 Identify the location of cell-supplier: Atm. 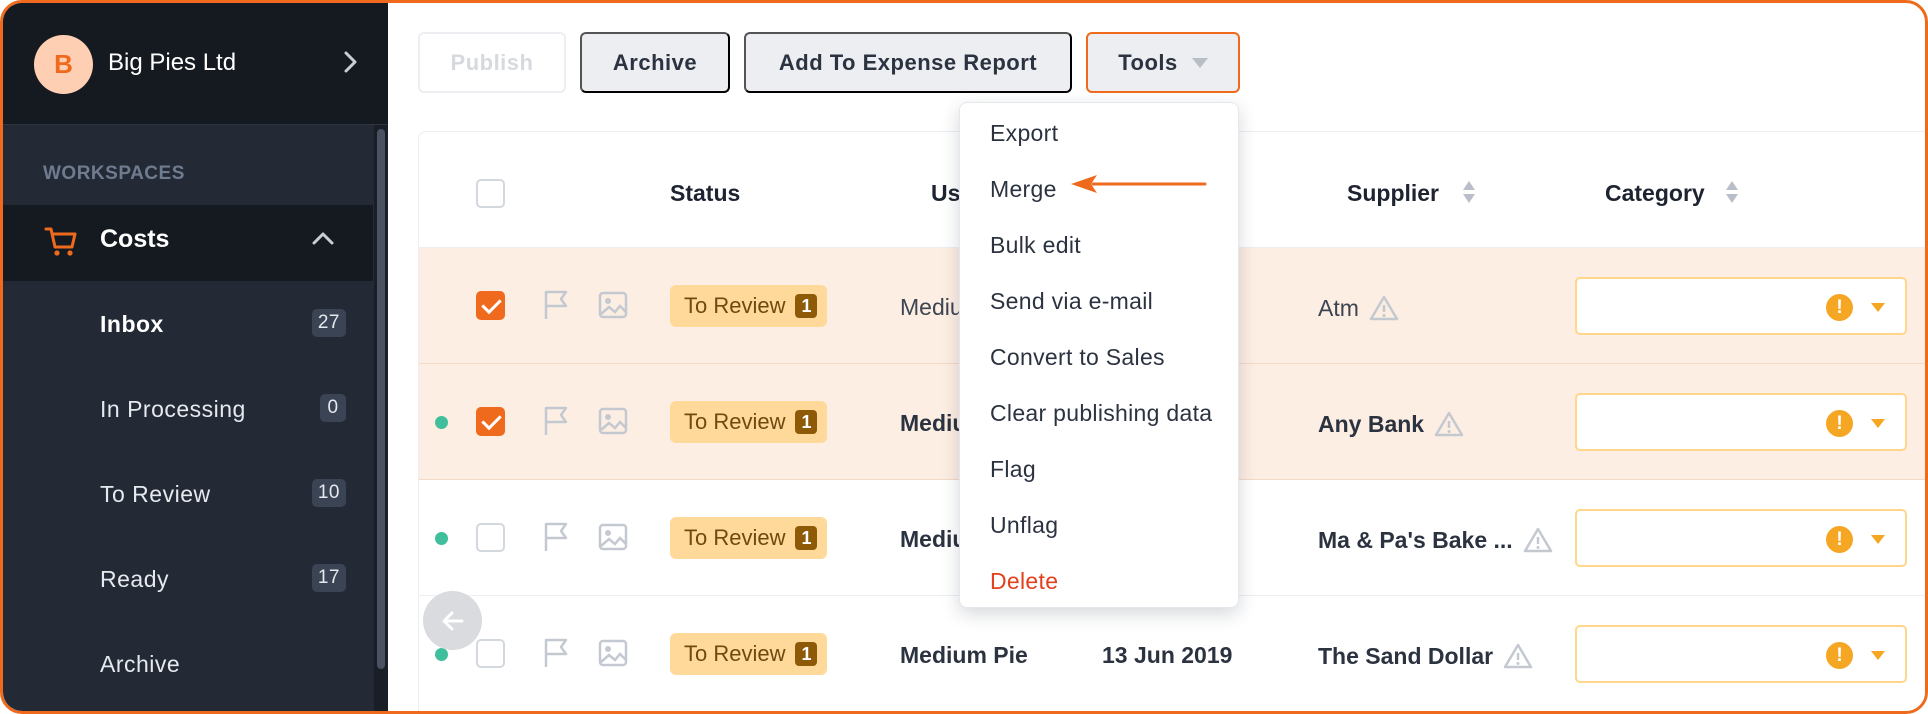
(1358, 308).